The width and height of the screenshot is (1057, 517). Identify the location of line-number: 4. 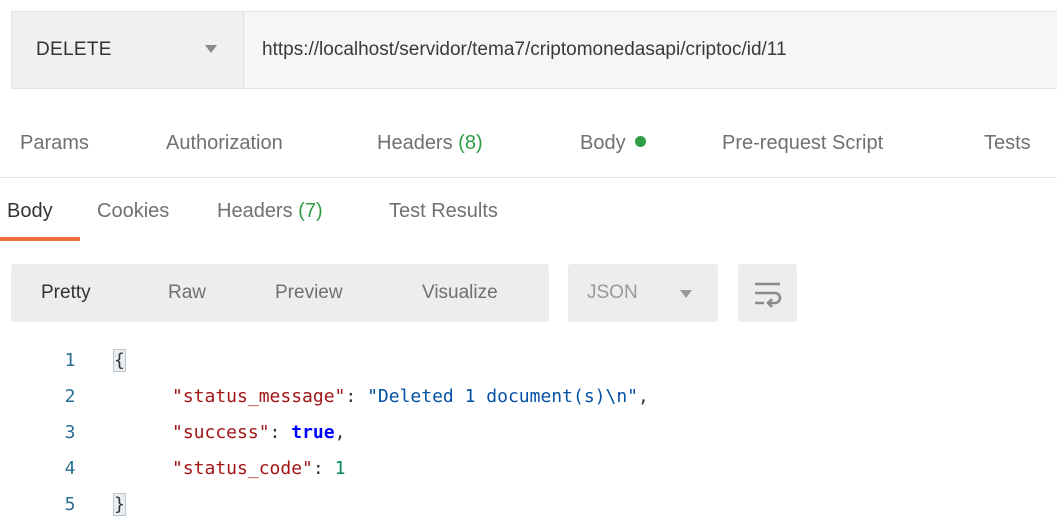
(70, 468).